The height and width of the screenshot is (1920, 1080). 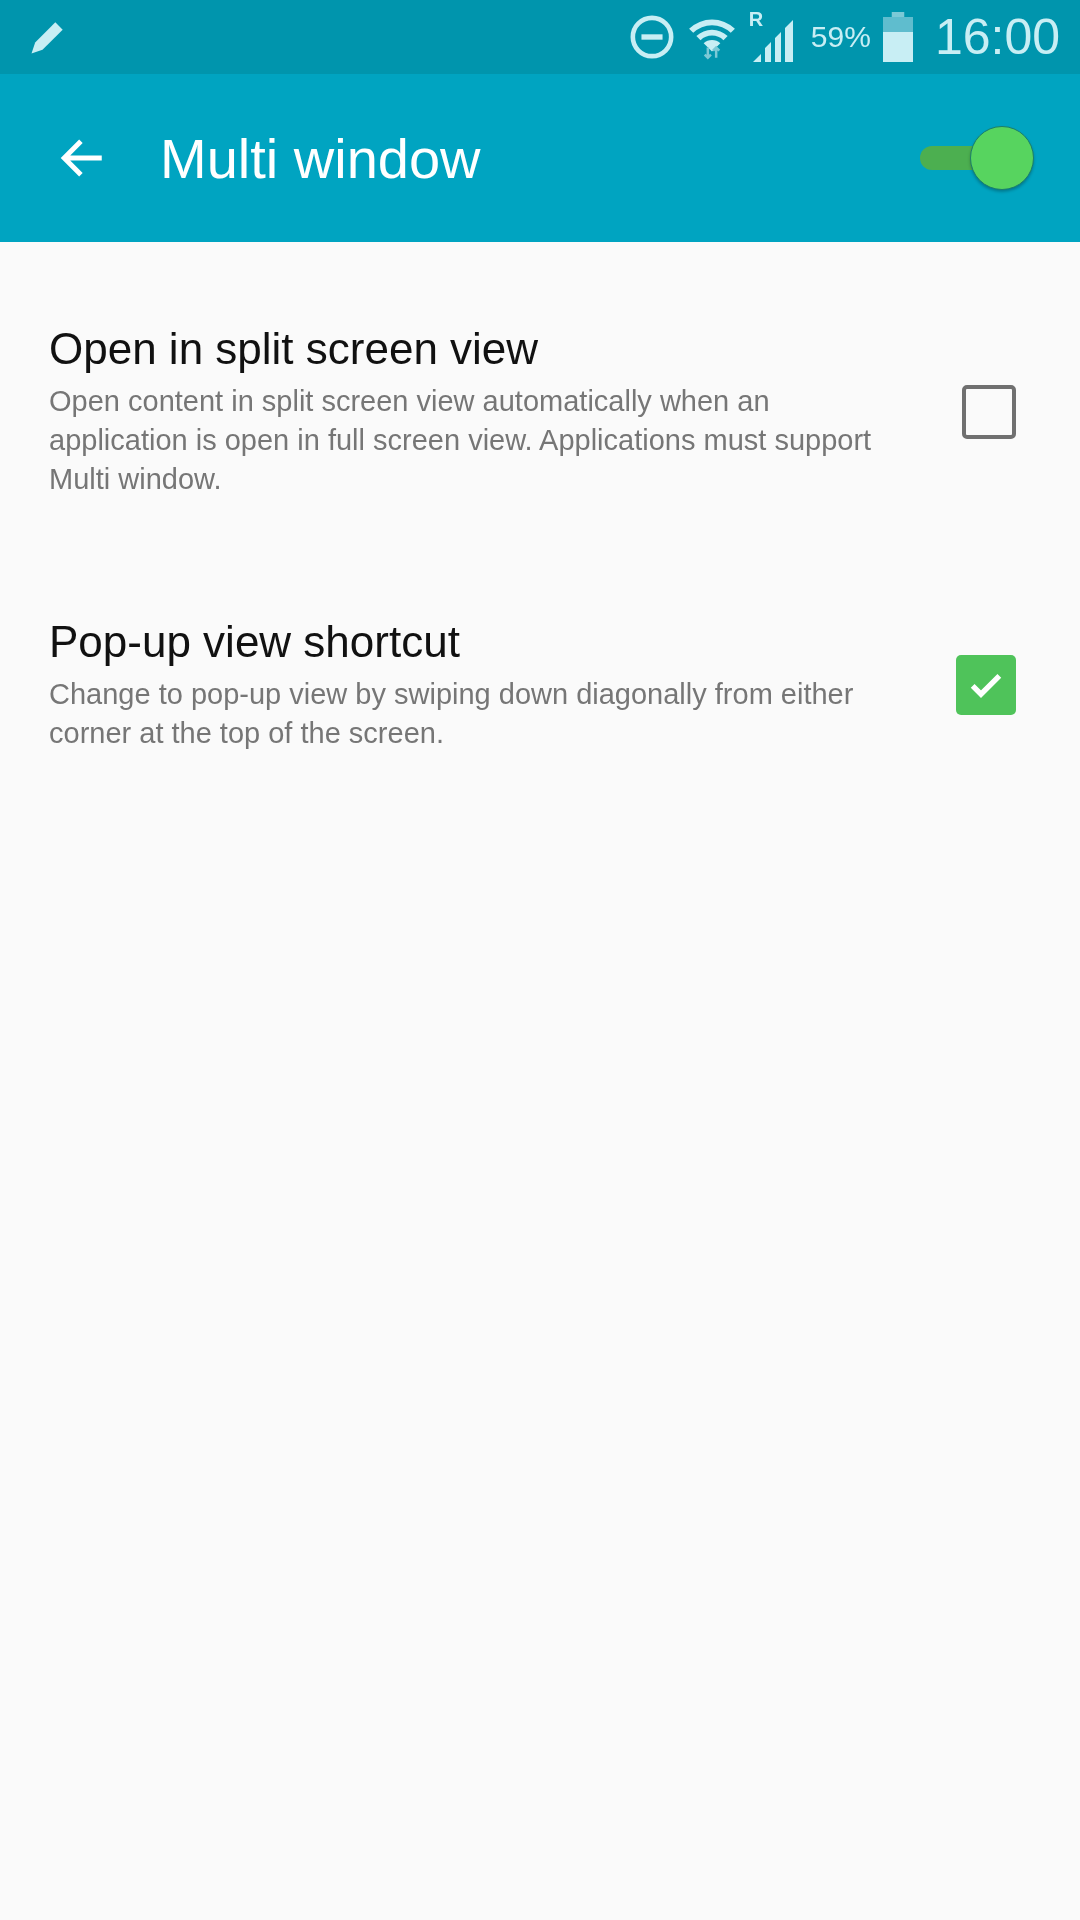 What do you see at coordinates (840, 37) in the screenshot?
I see `battery-percent: 59%` at bounding box center [840, 37].